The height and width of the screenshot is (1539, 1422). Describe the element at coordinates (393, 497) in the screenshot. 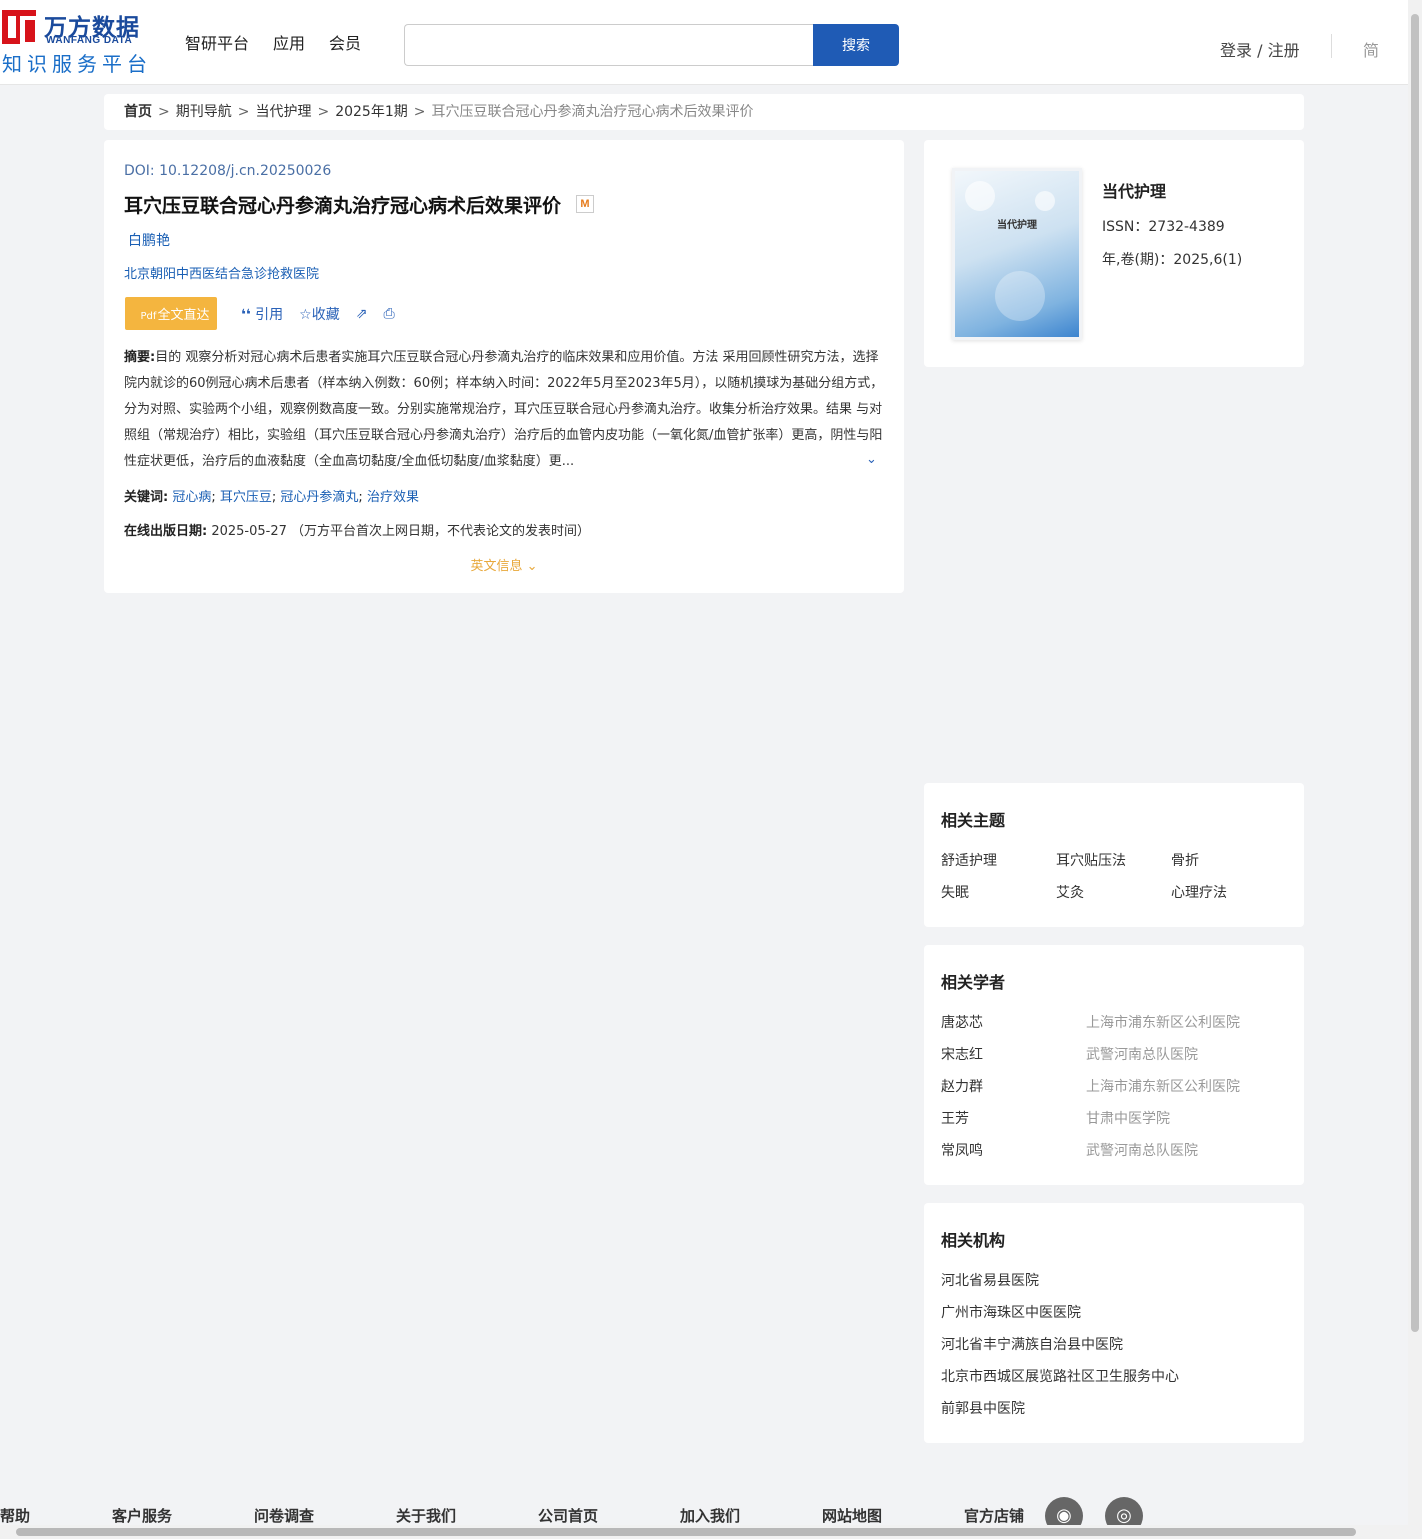

I see `keyword-link: 治疗效果` at that location.